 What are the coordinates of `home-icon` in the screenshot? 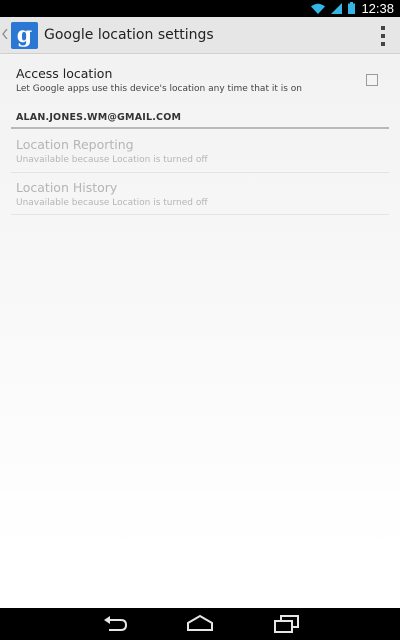 It's located at (200, 624).